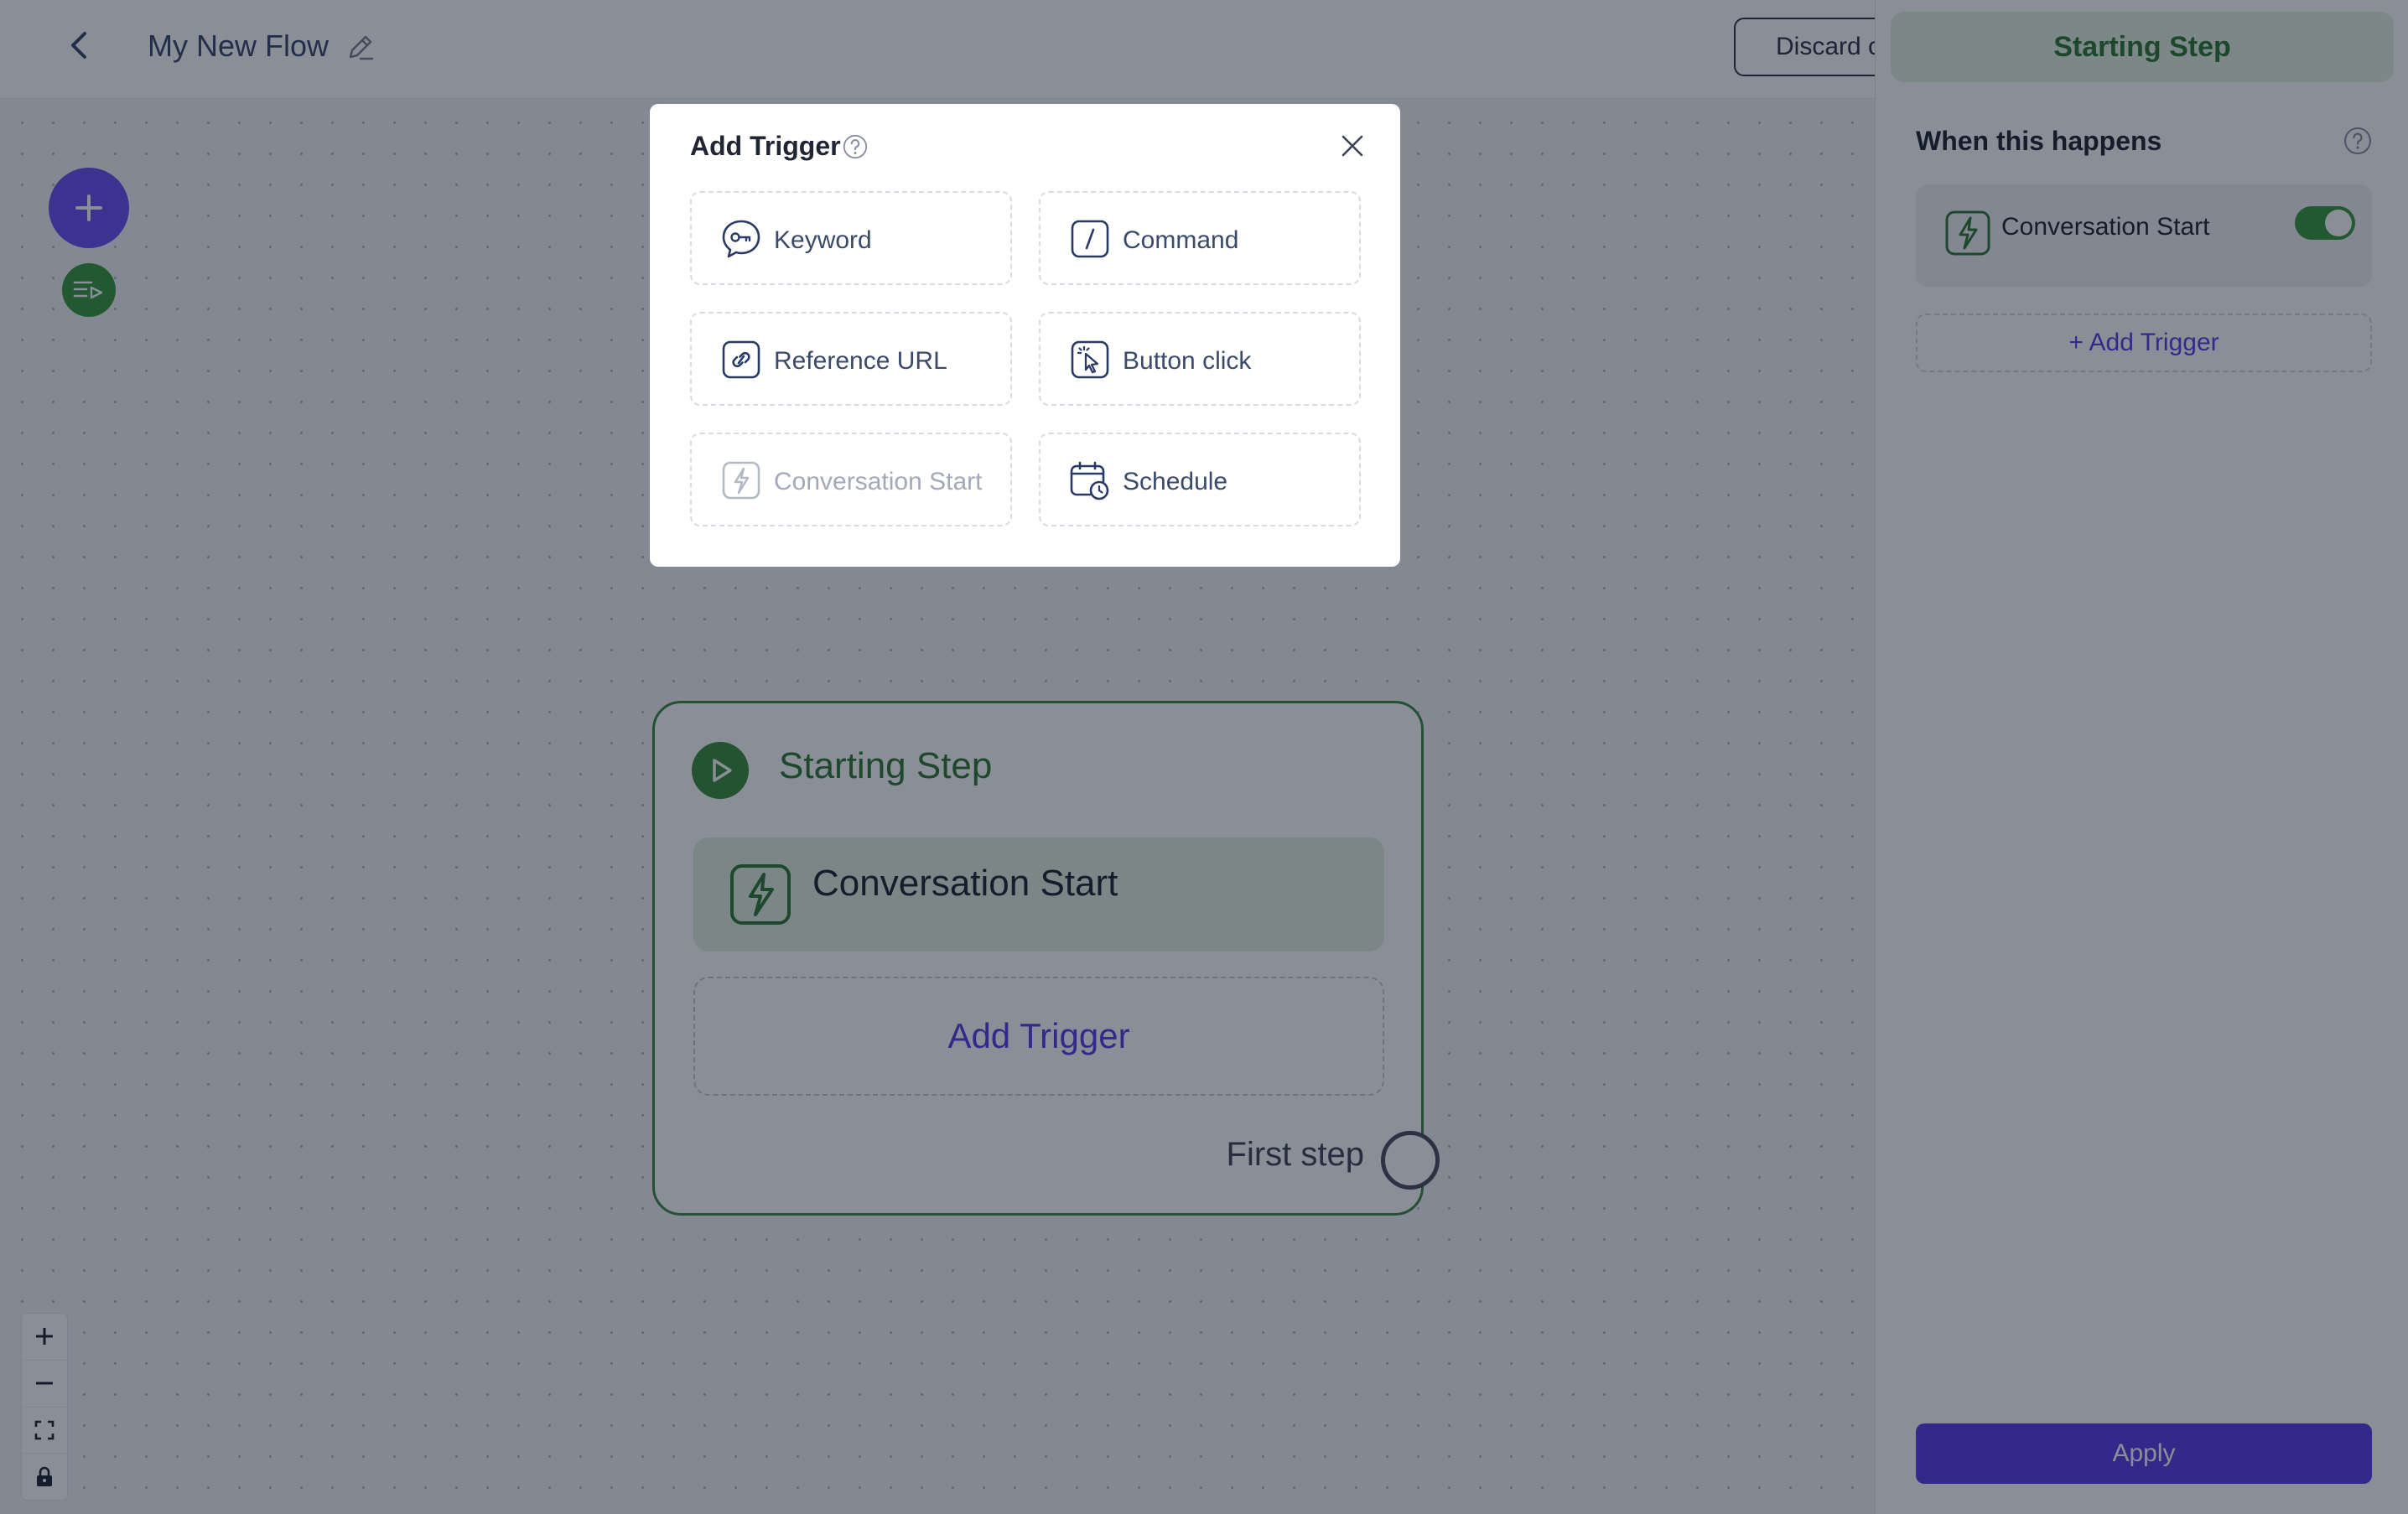  What do you see at coordinates (1090, 359) in the screenshot?
I see `cursor-click-icon` at bounding box center [1090, 359].